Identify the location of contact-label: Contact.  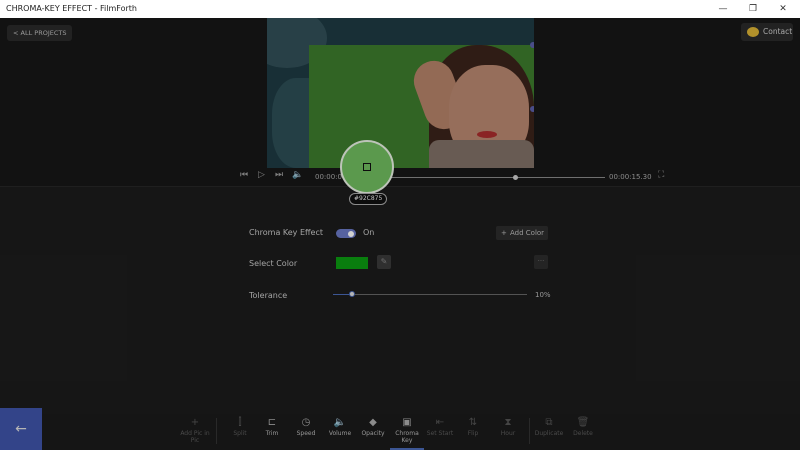
(778, 31).